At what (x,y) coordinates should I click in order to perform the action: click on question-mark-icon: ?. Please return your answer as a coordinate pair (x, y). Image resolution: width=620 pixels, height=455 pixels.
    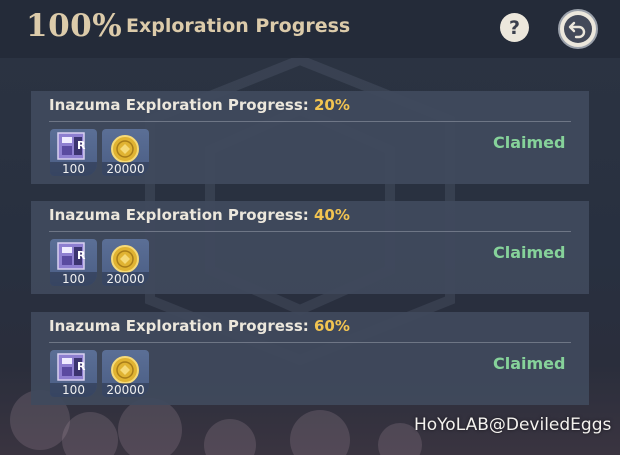
    Looking at the image, I should click on (514, 27).